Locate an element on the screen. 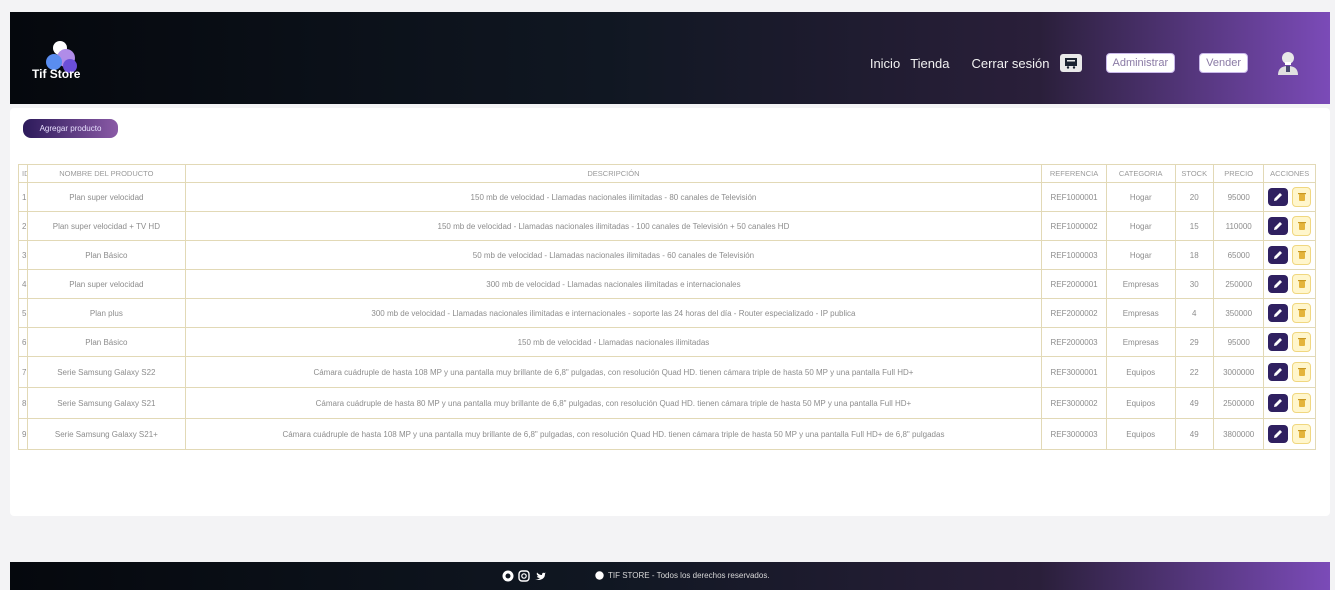 Image resolution: width=1335 pixels, height=590 pixels. cart-icon is located at coordinates (1070, 63).